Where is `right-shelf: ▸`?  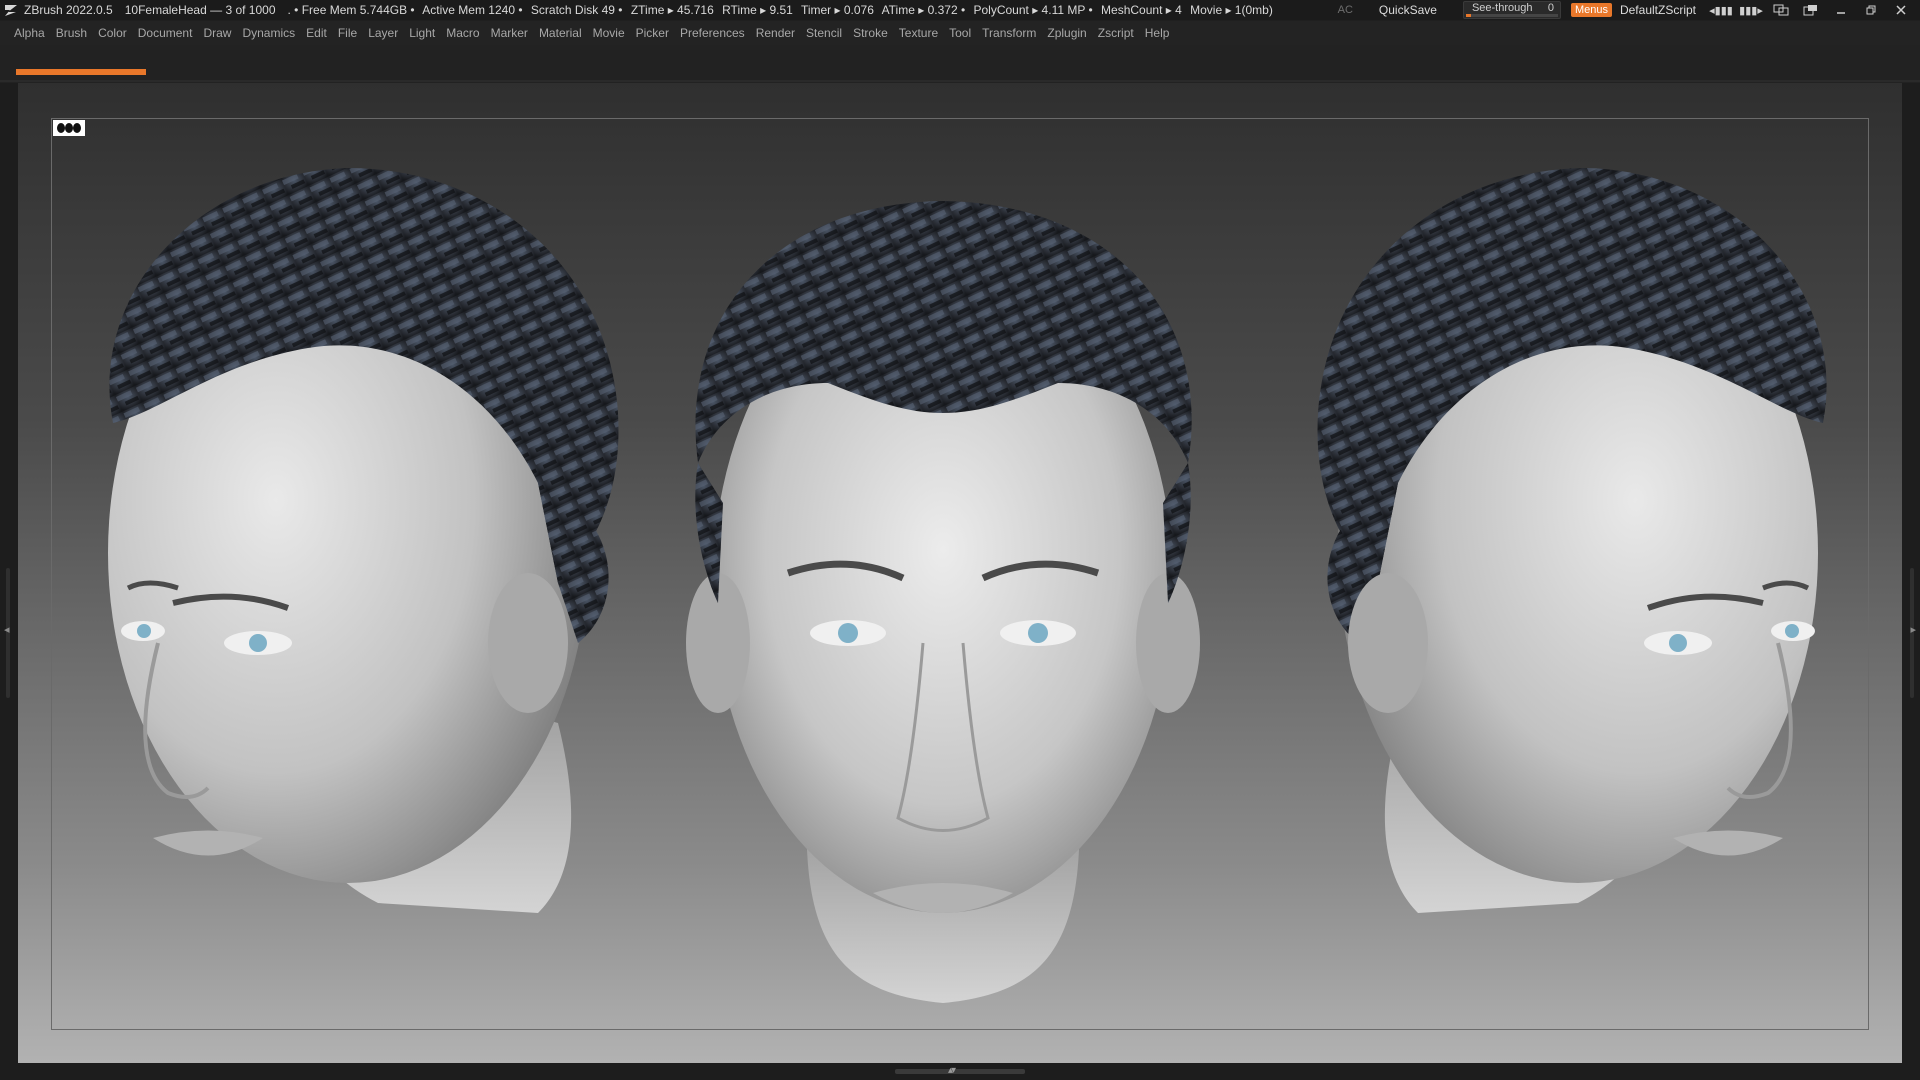 right-shelf: ▸ is located at coordinates (1911, 575).